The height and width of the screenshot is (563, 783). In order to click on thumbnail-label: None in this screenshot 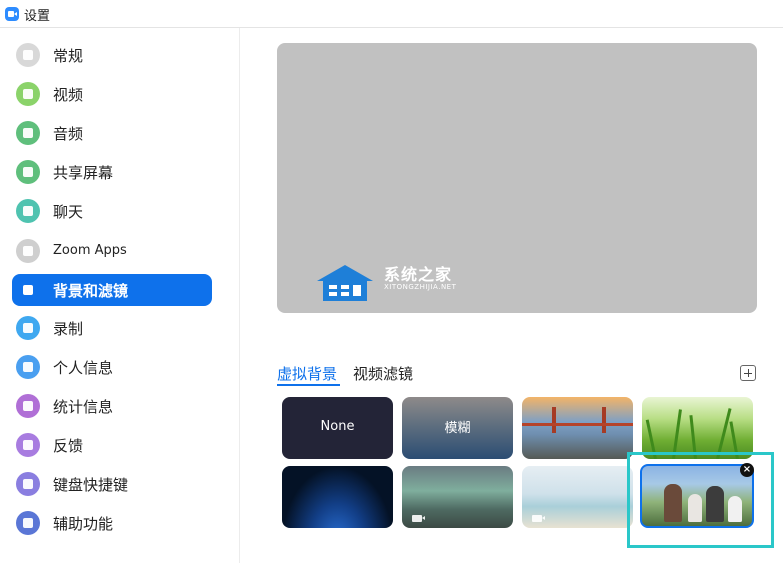, I will do `click(337, 426)`.